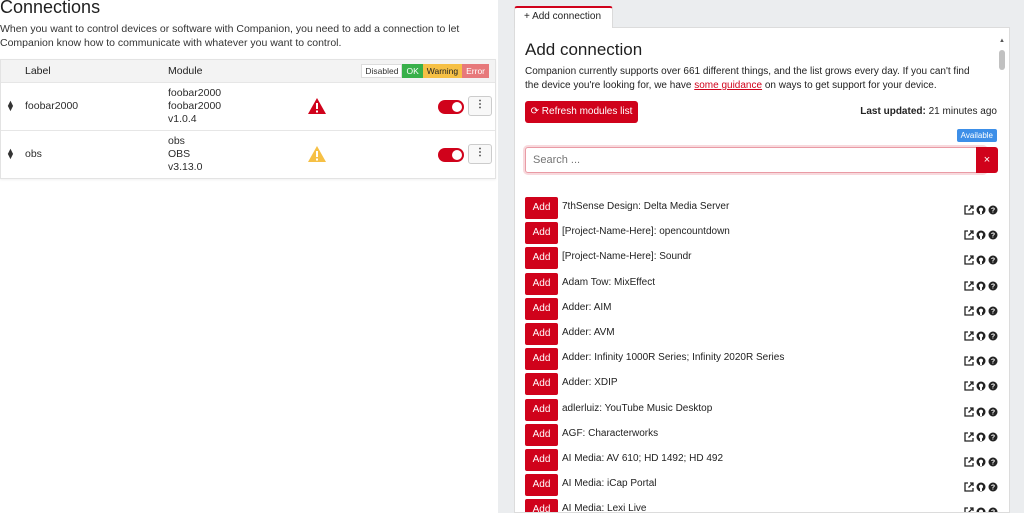  I want to click on warning-icon, so click(317, 154).